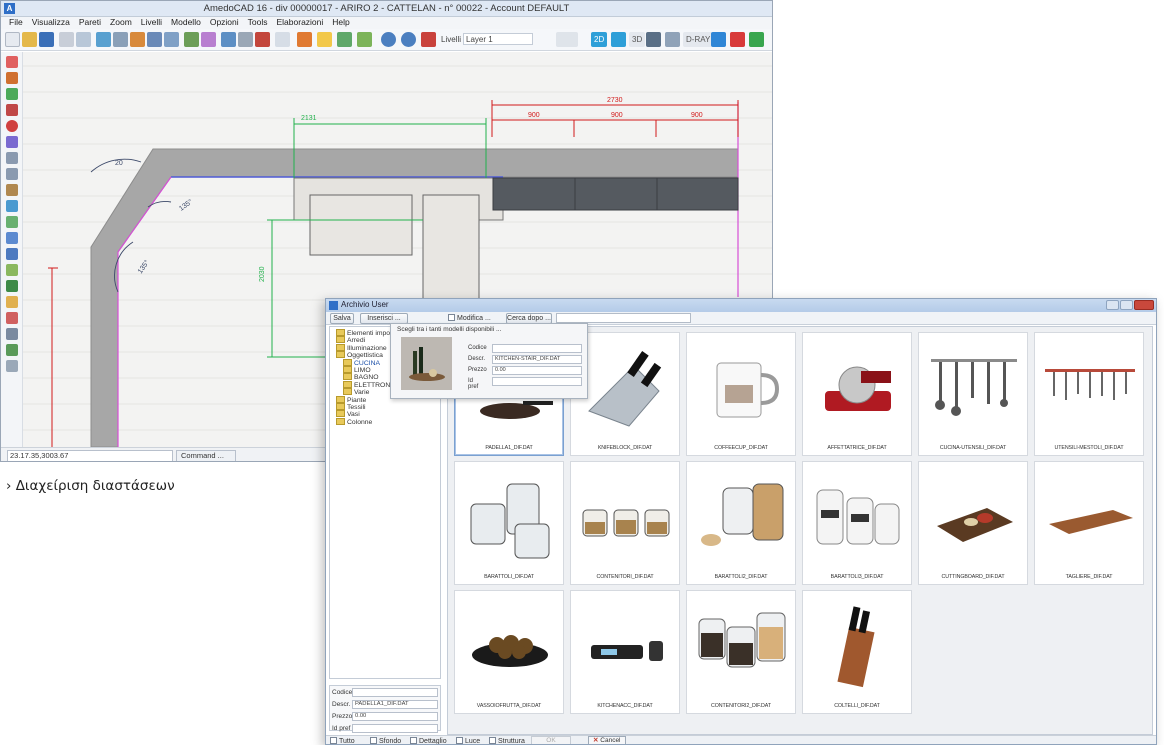 The width and height of the screenshot is (1164, 745). I want to click on library-item: COFFEECUP_DIF.DAT, so click(741, 394).